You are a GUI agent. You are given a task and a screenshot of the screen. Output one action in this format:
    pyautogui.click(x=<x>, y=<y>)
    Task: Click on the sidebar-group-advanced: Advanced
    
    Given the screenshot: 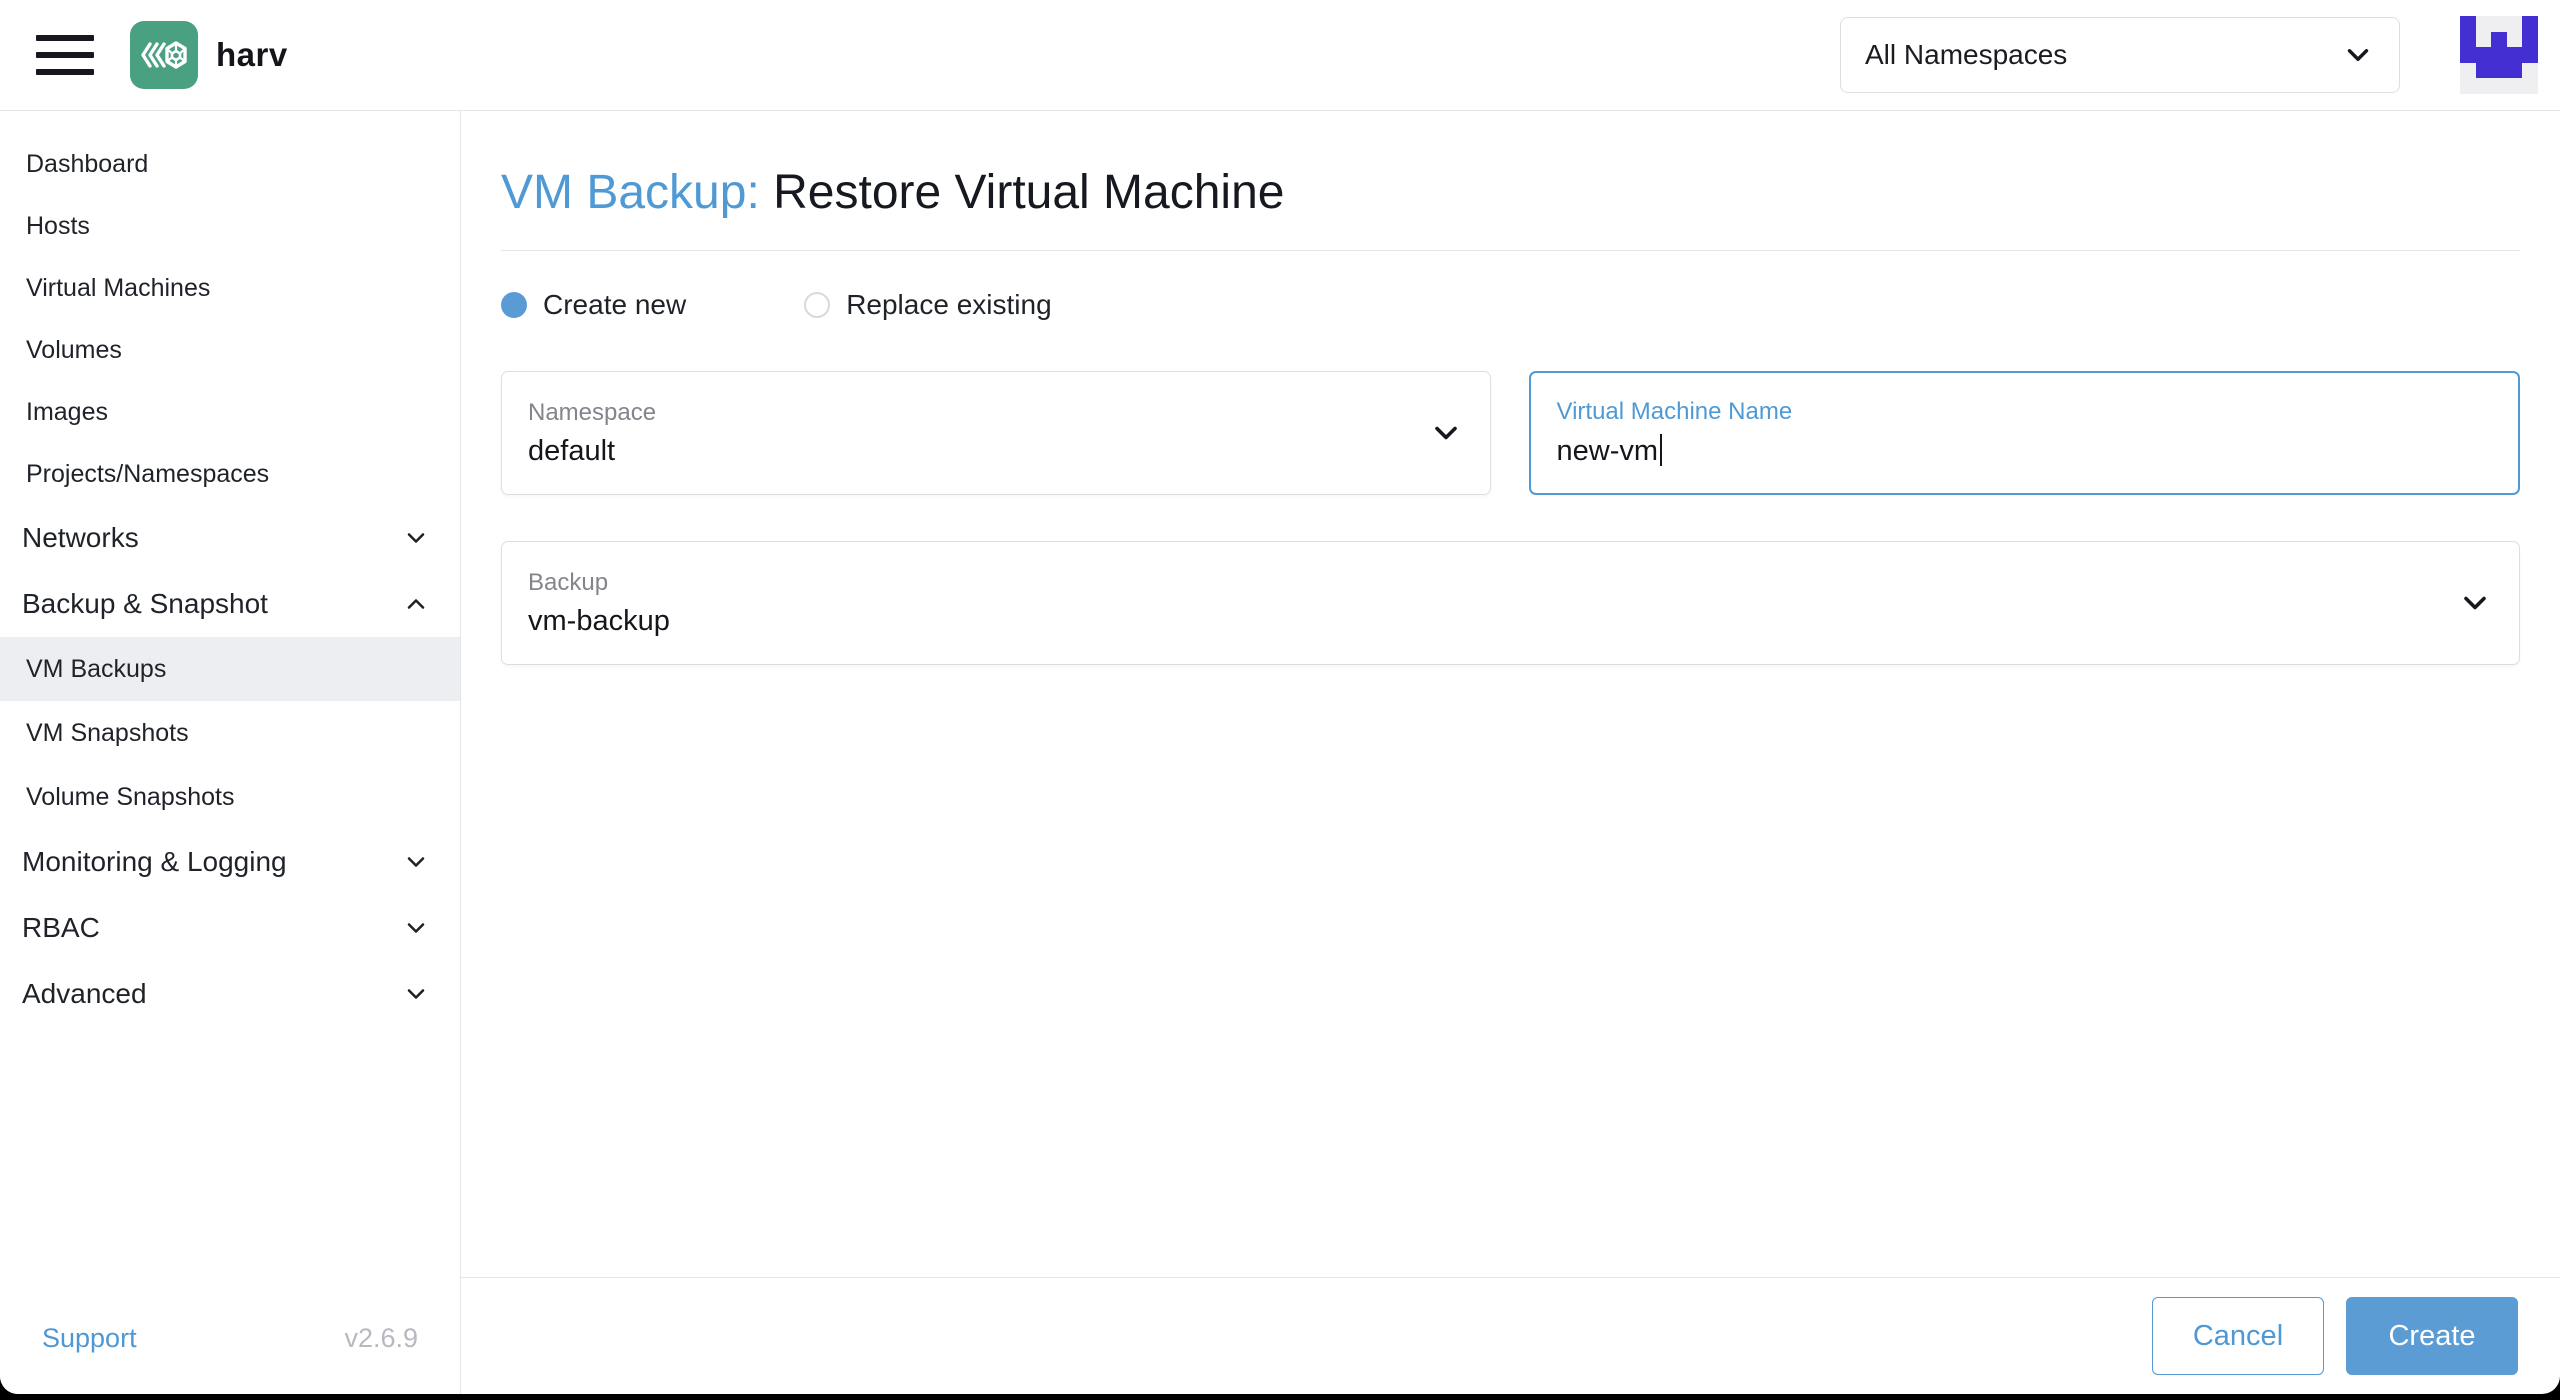 What is the action you would take?
    pyautogui.click(x=230, y=994)
    